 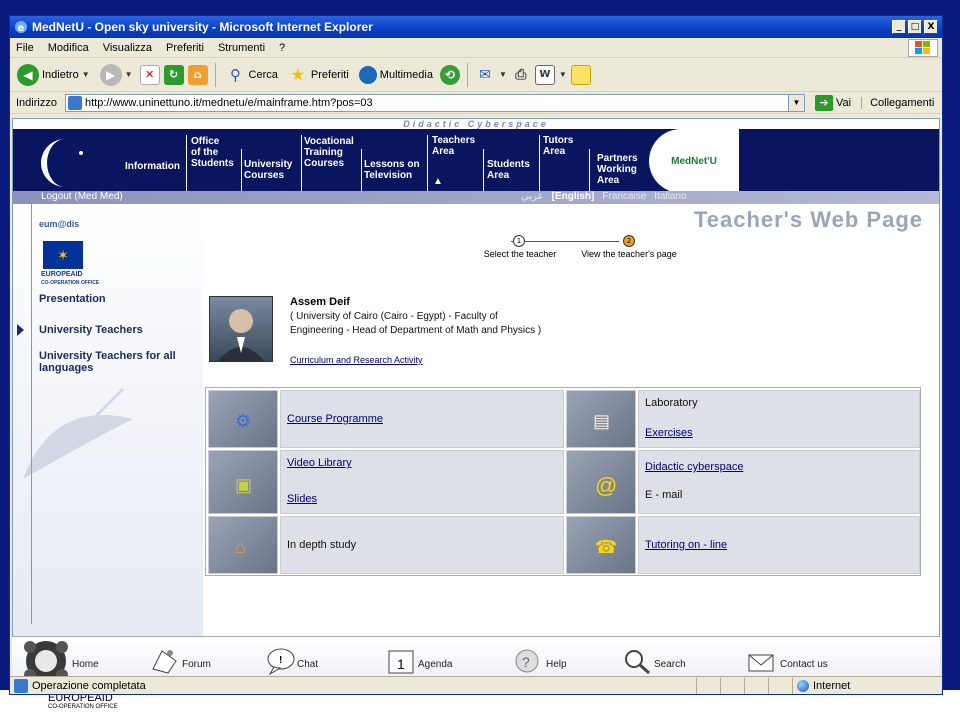 What do you see at coordinates (422, 499) in the screenshot?
I see `slides-link: Slides` at bounding box center [422, 499].